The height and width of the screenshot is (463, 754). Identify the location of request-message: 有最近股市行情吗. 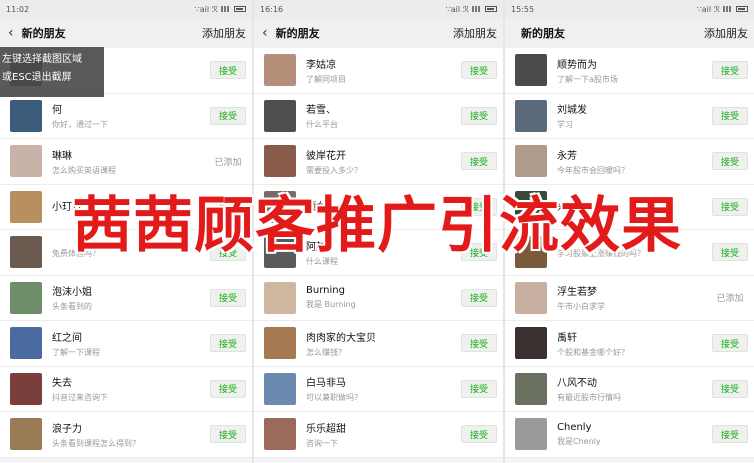
(589, 398).